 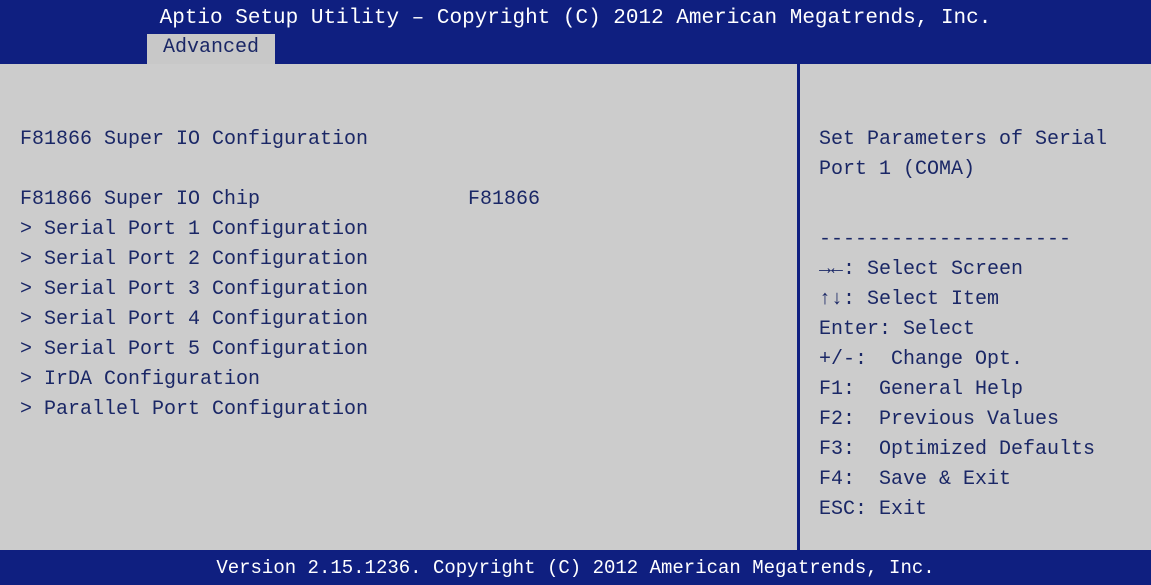 I want to click on up-down-arrows-icon: ↑↓, so click(x=831, y=299).